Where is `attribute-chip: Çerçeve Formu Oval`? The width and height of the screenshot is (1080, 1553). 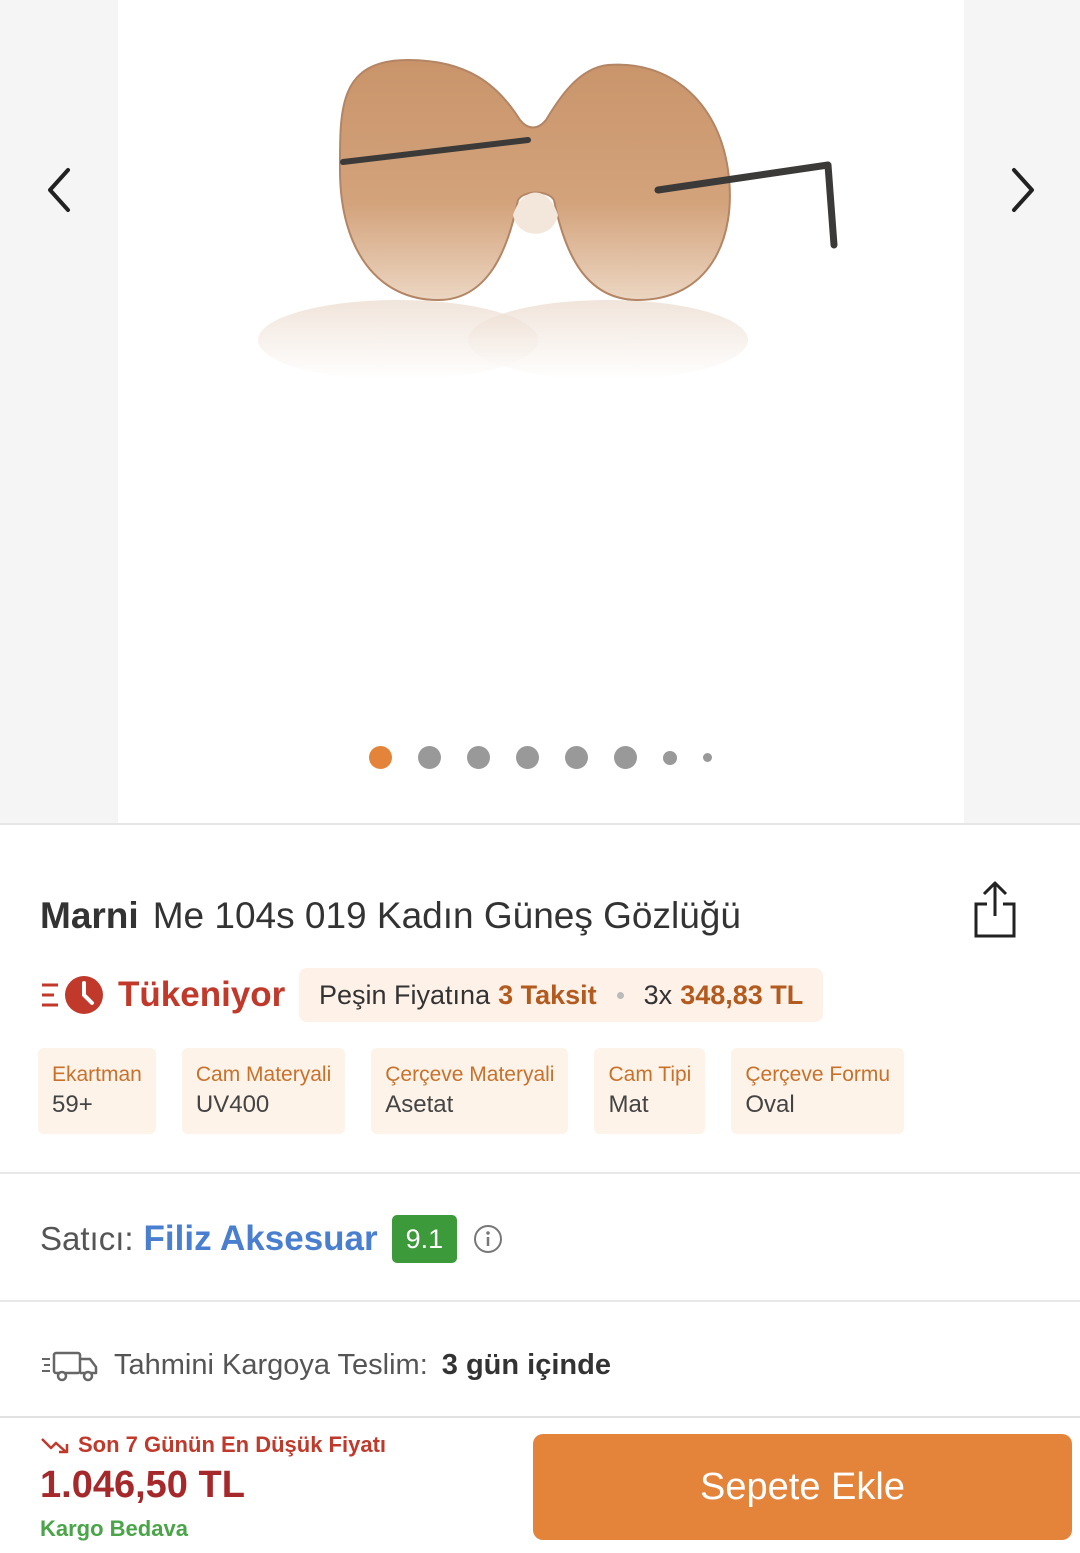
attribute-chip: Çerçeve Formu Oval is located at coordinates (818, 1091).